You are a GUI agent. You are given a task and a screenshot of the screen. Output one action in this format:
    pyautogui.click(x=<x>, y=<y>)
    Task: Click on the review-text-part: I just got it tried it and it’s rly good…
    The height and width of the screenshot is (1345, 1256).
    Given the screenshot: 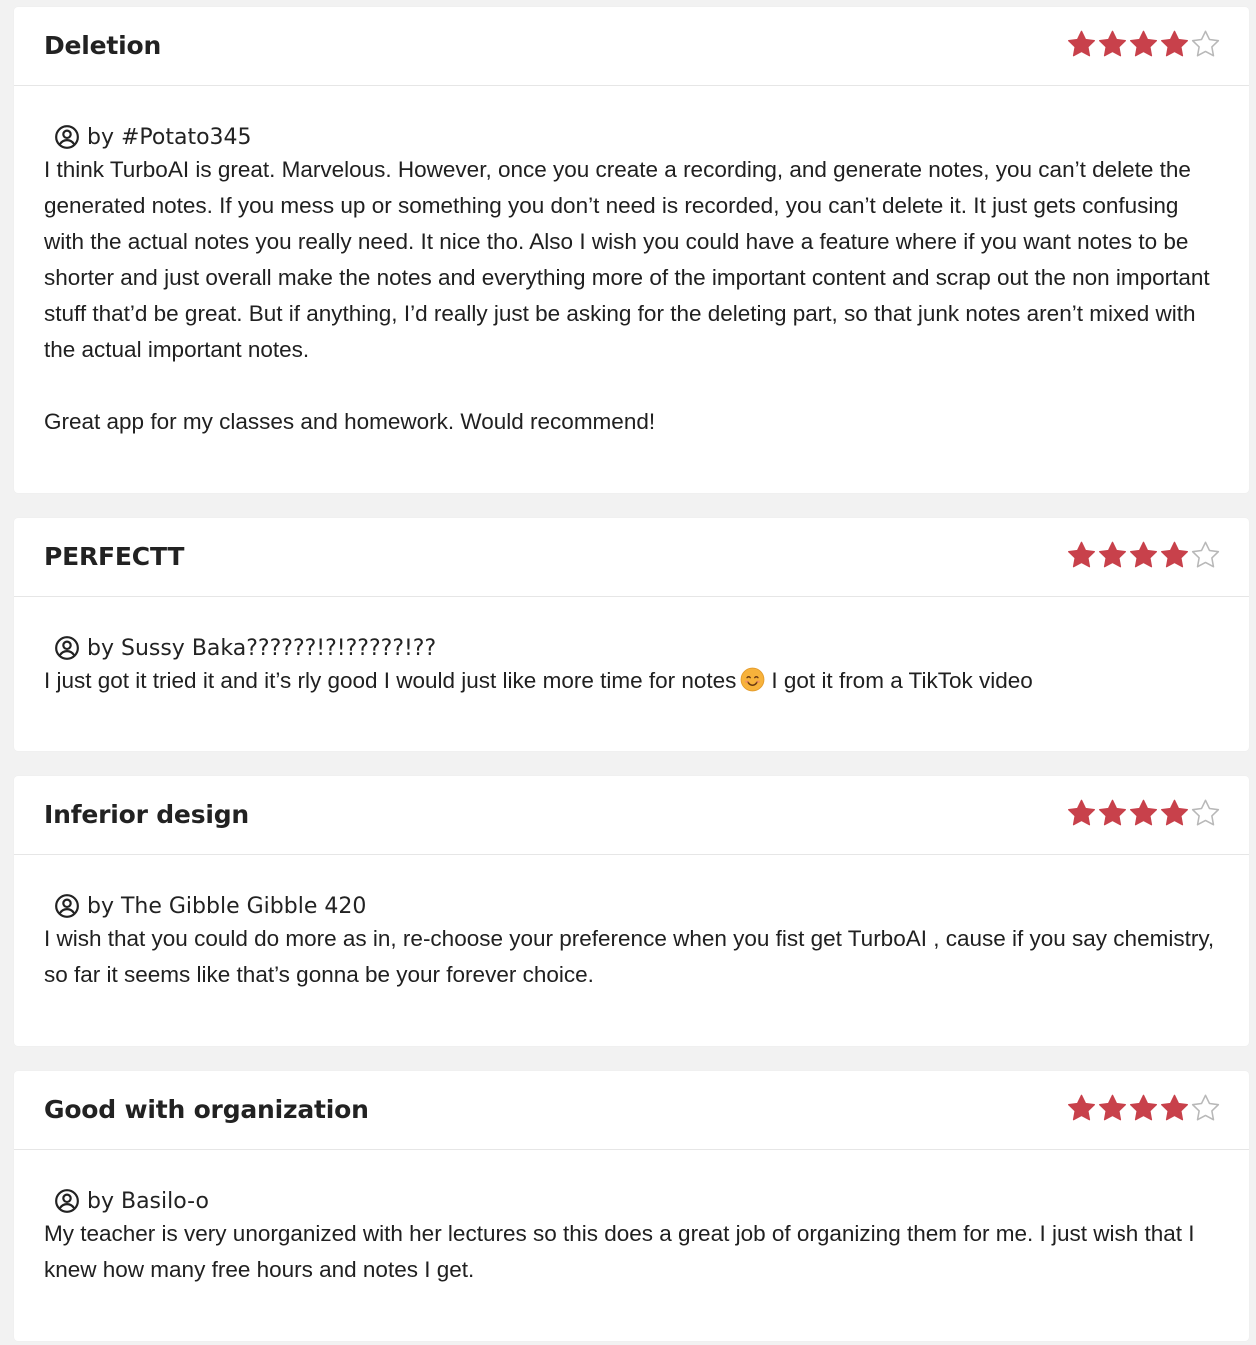 What is the action you would take?
    pyautogui.click(x=390, y=680)
    